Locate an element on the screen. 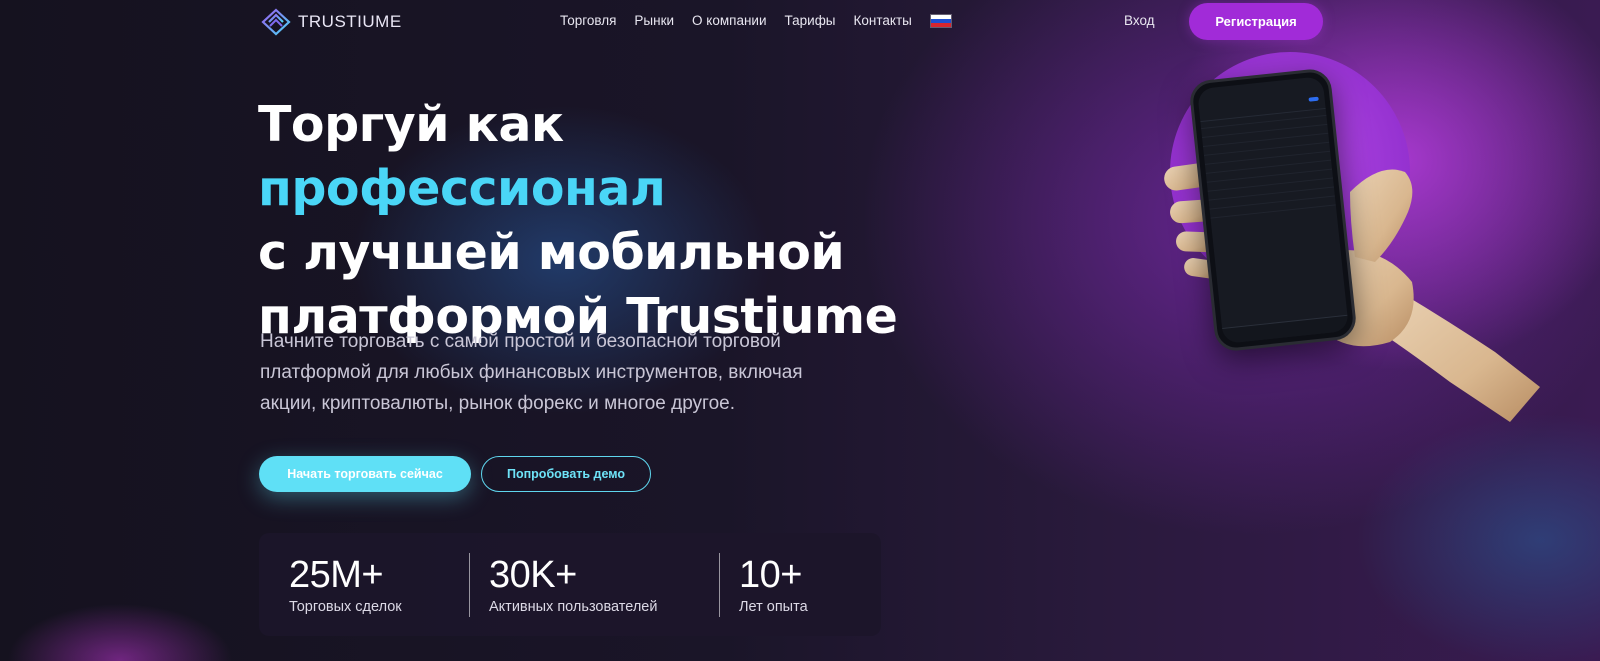 The height and width of the screenshot is (661, 1600). phone-mockup is located at coordinates (1273, 210).